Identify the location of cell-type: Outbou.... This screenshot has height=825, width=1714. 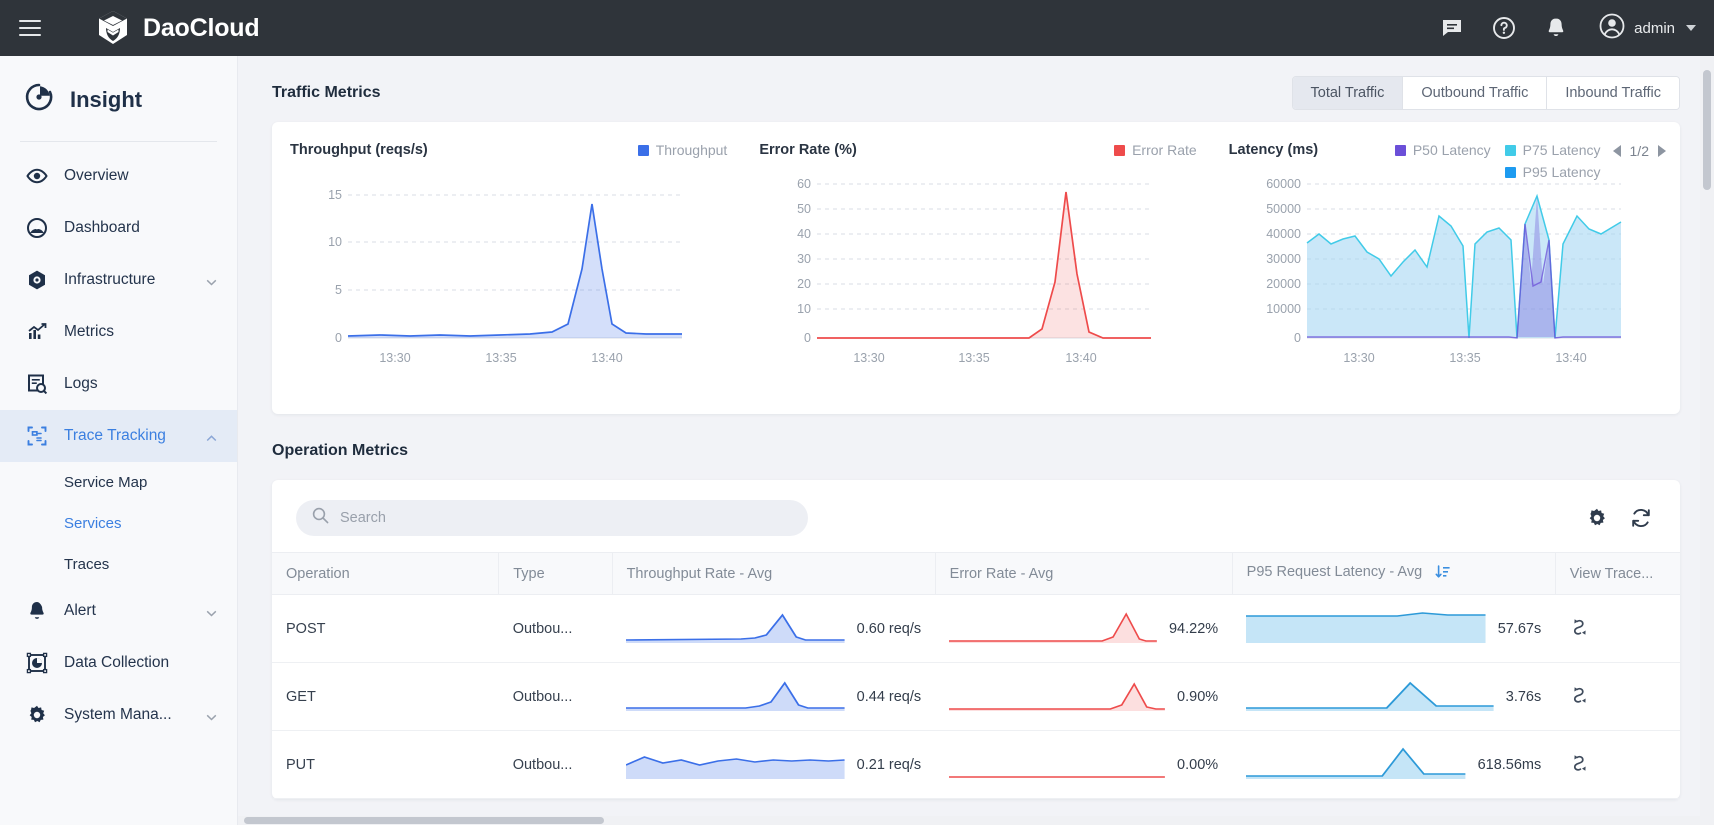
(555, 696).